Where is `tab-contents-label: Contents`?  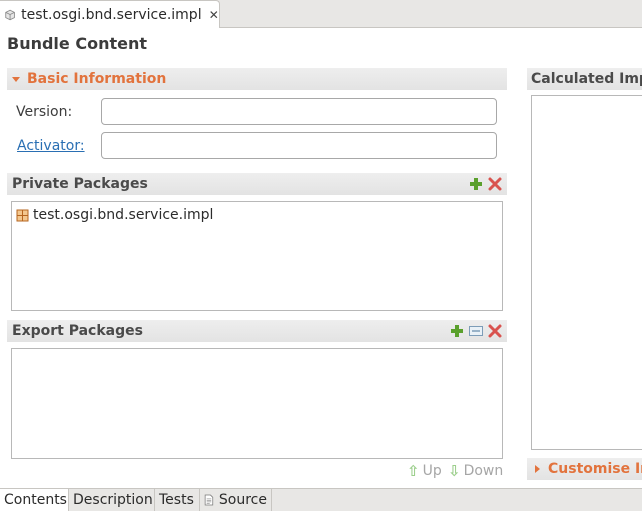 tab-contents-label: Contents is located at coordinates (35, 500).